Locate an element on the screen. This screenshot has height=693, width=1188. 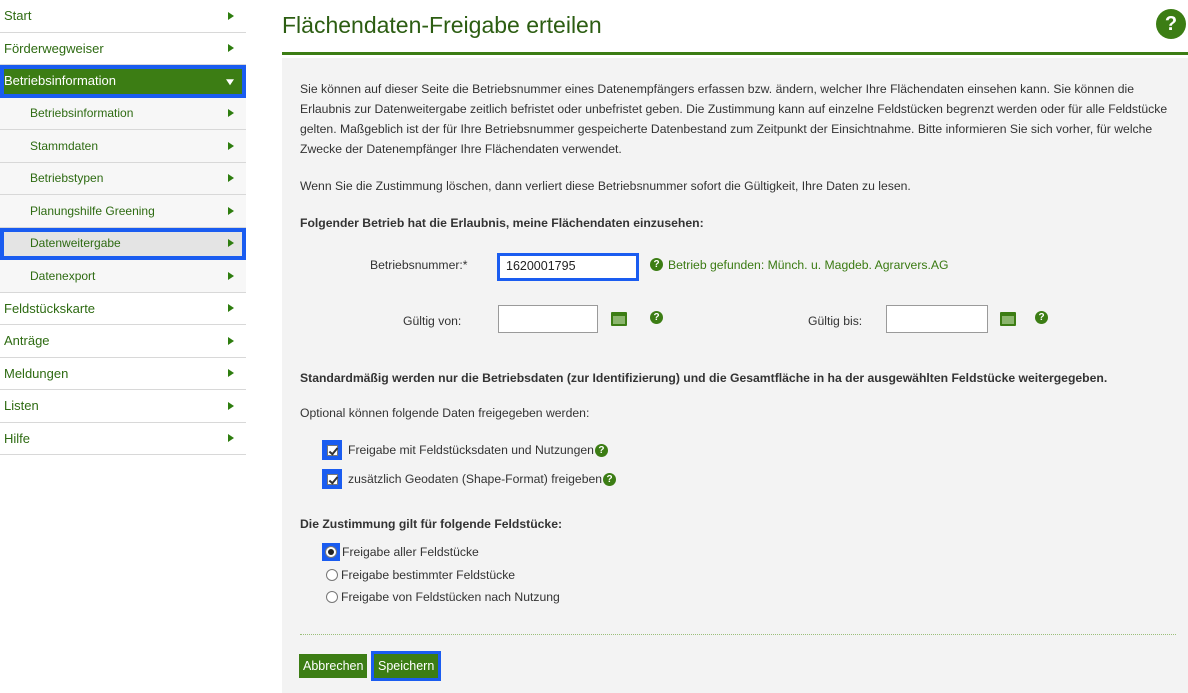
cancel-button: Abbrechen is located at coordinates (333, 666).